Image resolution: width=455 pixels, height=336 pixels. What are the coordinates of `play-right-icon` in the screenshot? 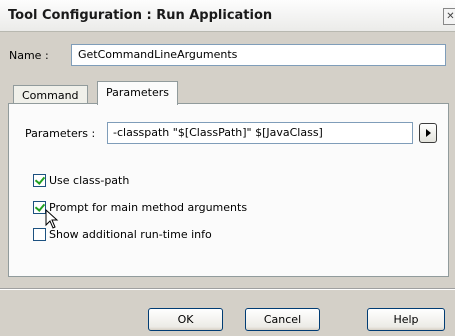 It's located at (428, 133).